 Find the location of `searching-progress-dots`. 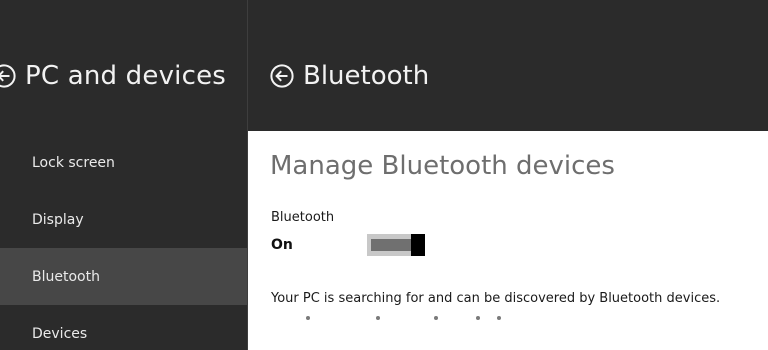

searching-progress-dots is located at coordinates (508, 319).